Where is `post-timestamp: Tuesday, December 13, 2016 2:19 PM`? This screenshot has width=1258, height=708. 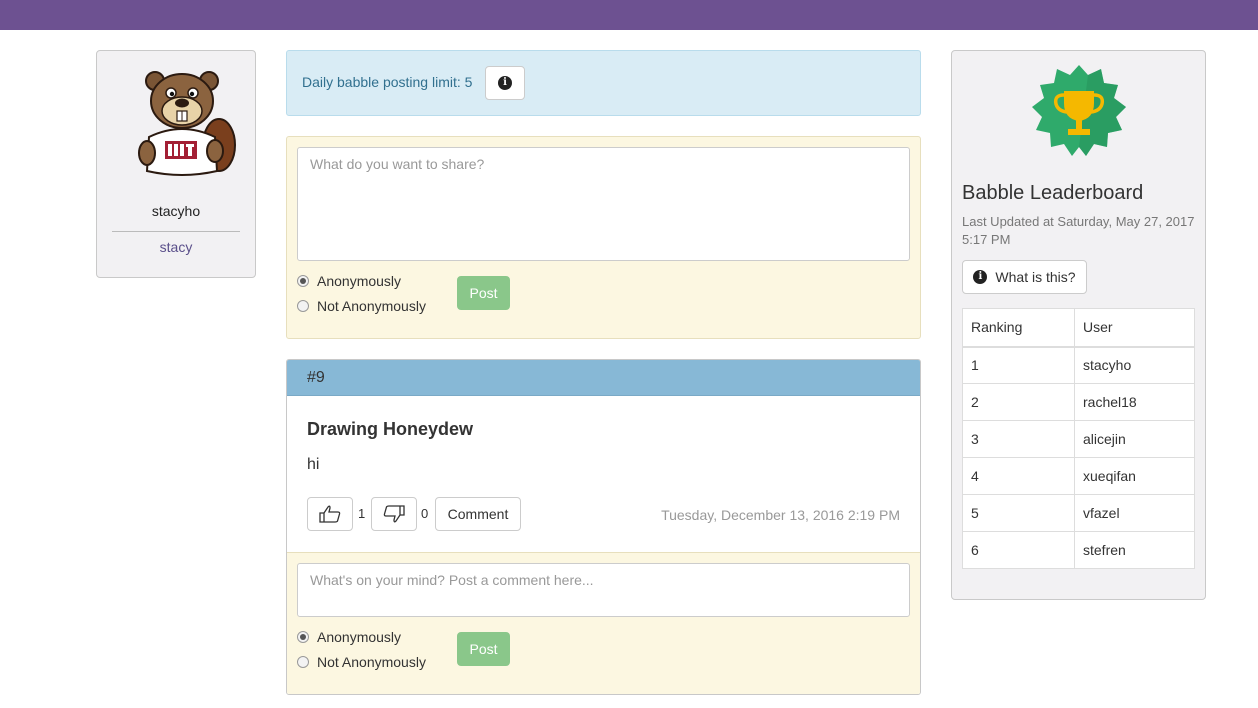
post-timestamp: Tuesday, December 13, 2016 2:19 PM is located at coordinates (780, 515).